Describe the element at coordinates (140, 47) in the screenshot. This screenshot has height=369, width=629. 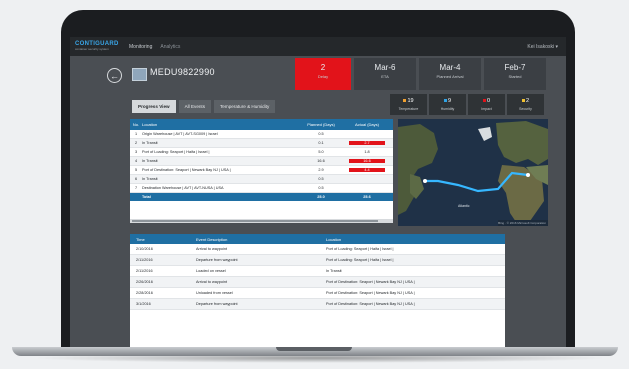
I see `nav-monitoring: Monitoring` at that location.